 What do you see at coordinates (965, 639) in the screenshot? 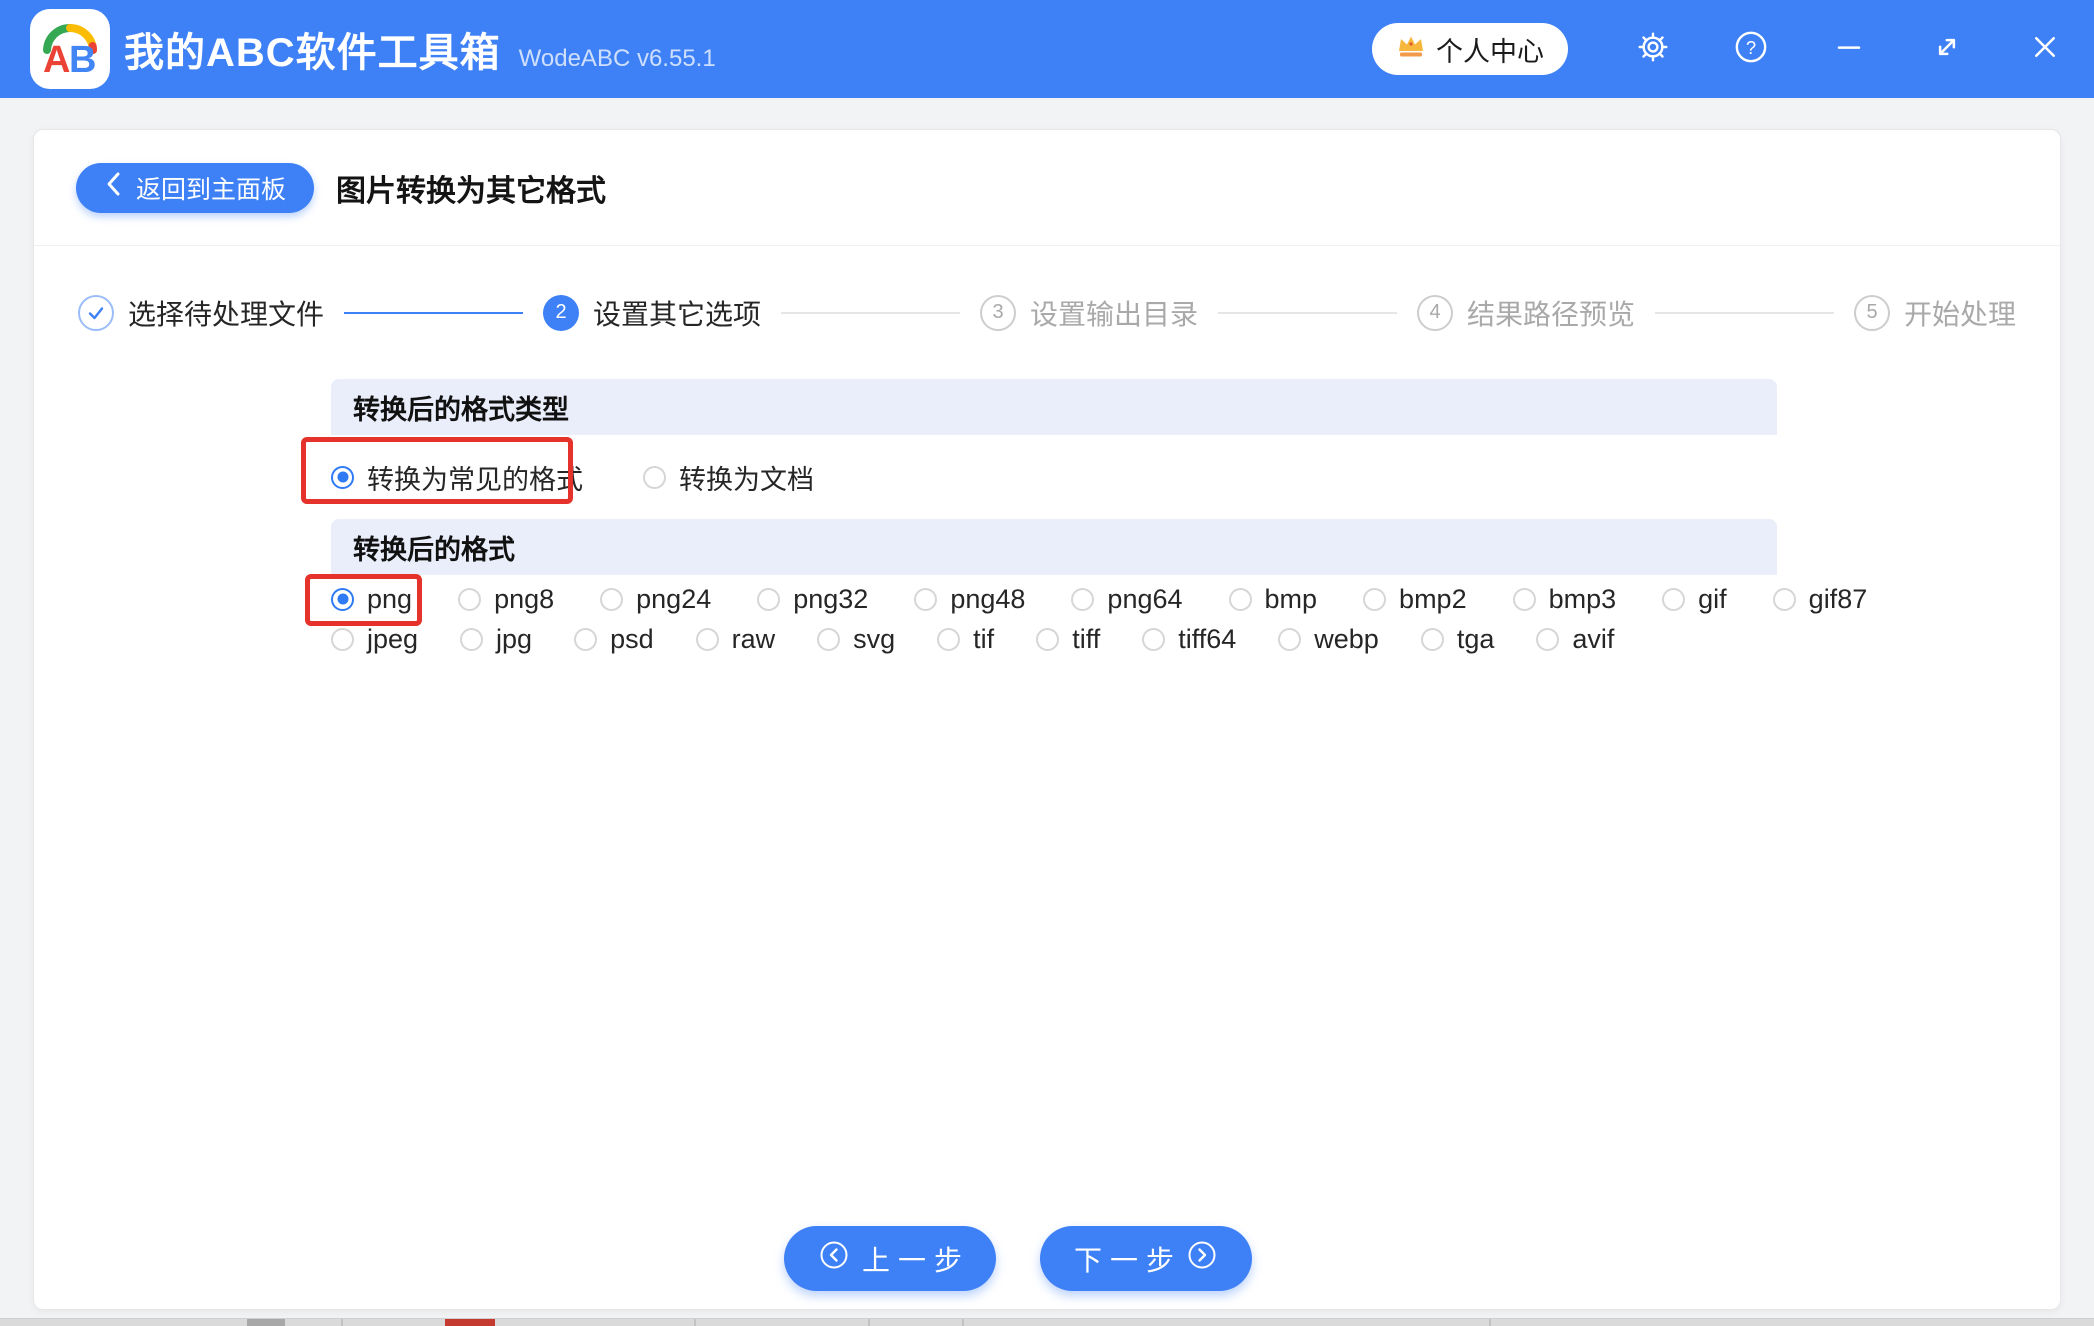
I see `radio-format-tif: tif` at bounding box center [965, 639].